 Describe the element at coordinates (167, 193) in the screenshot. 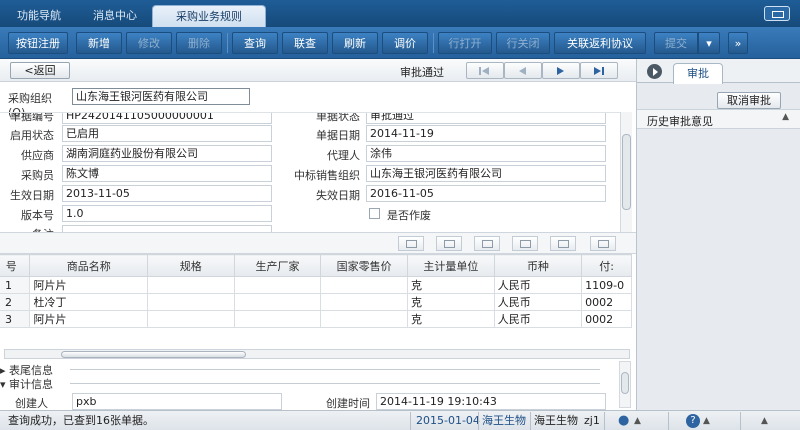

I see `effective-date-field: 2013-11-05` at that location.